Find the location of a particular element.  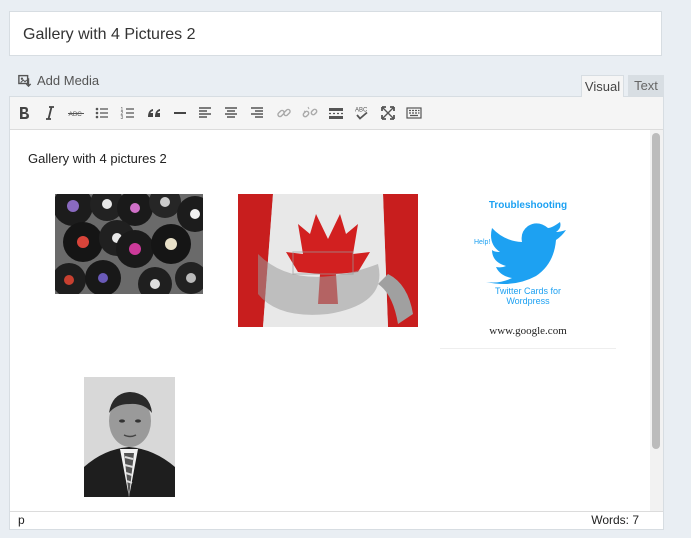

toolbar-toggle-button is located at coordinates (414, 113).